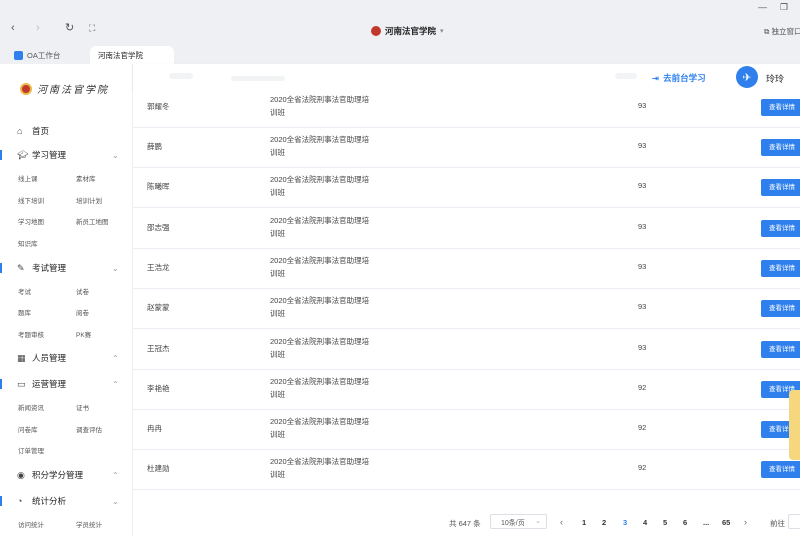 Image resolution: width=800 pixels, height=536 pixels. I want to click on prev-page-button: ‹, so click(561, 522).